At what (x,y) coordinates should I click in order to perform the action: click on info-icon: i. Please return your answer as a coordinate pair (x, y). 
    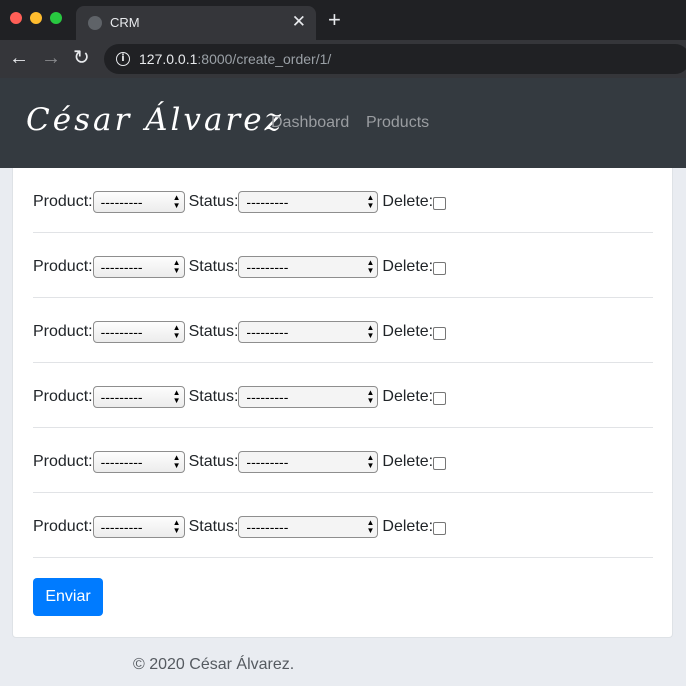
    Looking at the image, I should click on (123, 59).